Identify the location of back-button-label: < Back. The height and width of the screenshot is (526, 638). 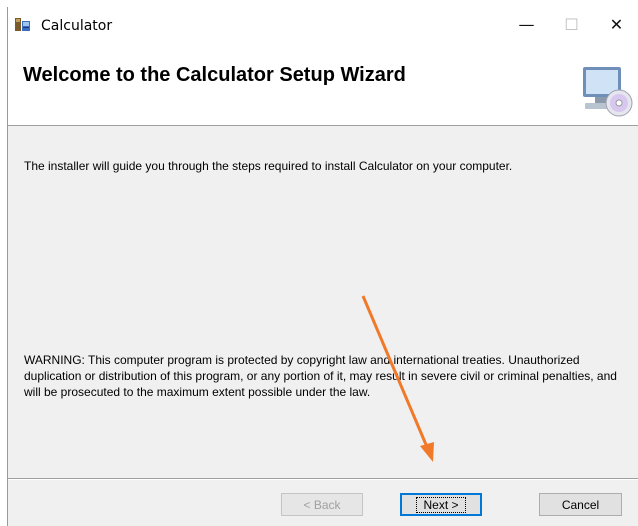
(322, 504).